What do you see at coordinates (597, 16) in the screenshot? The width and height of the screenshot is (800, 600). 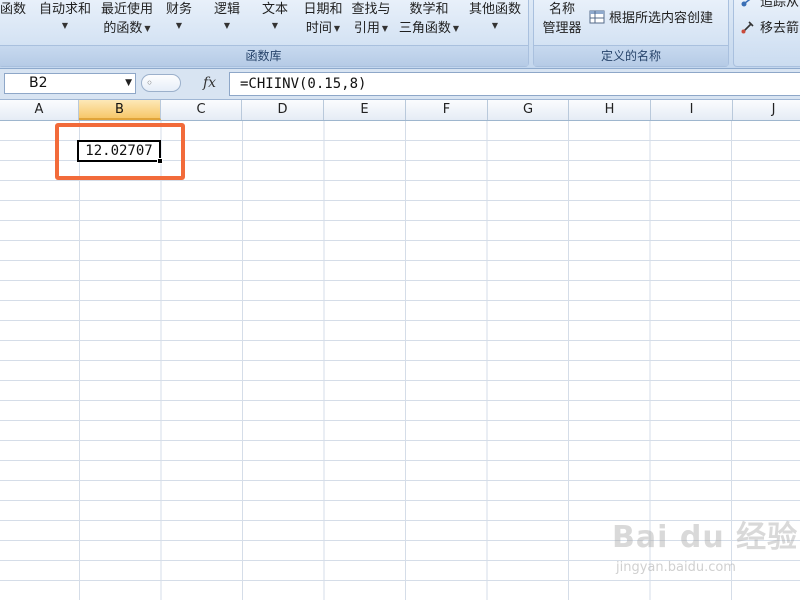 I see `table-grid-icon` at bounding box center [597, 16].